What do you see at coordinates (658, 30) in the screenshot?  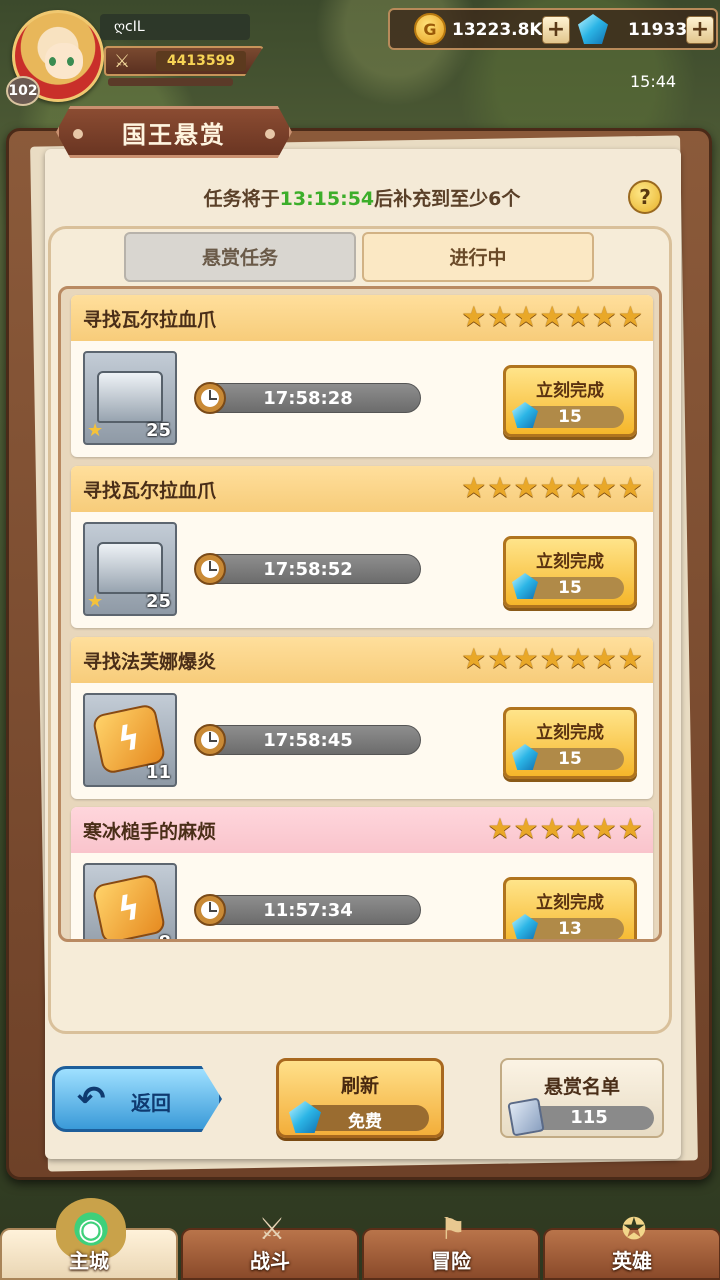 I see `gem-value: 11933` at bounding box center [658, 30].